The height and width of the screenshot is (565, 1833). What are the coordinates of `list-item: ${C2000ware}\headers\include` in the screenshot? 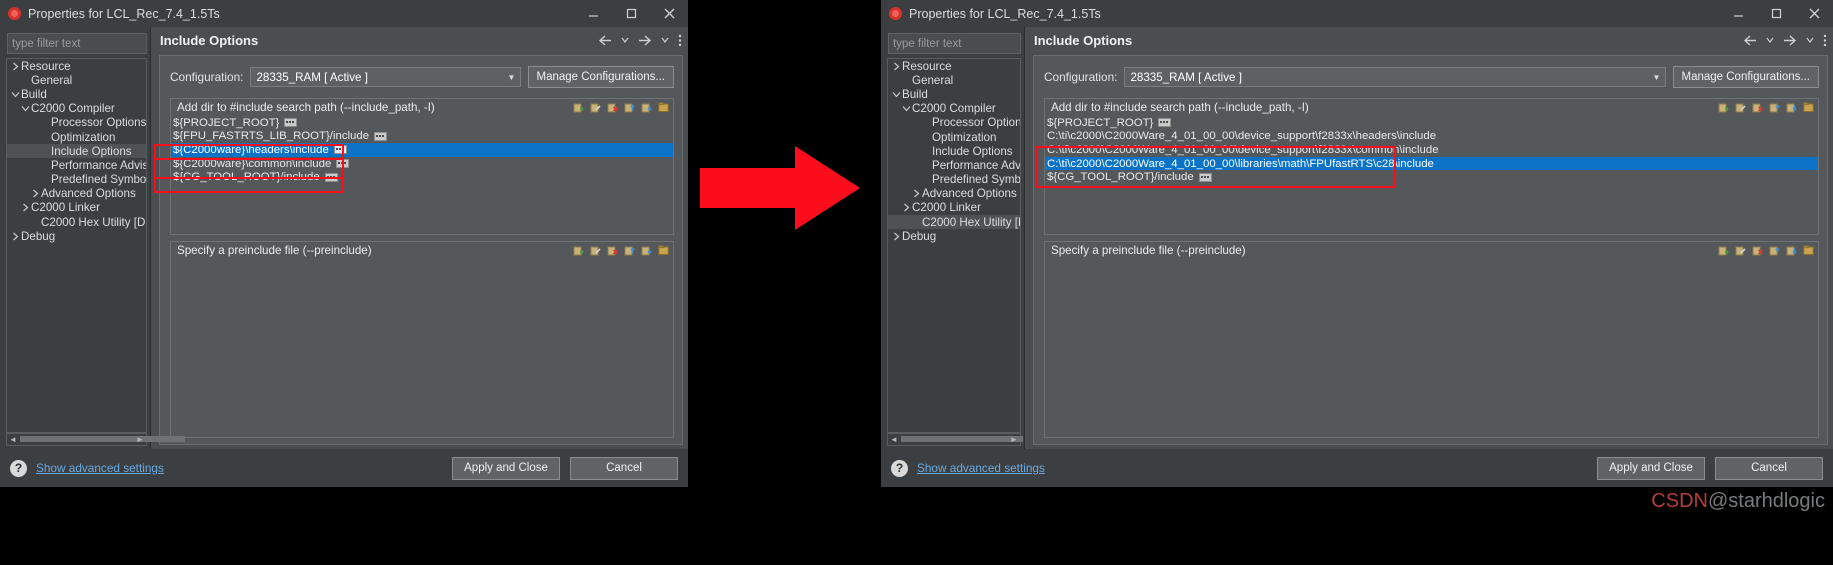 It's located at (422, 150).